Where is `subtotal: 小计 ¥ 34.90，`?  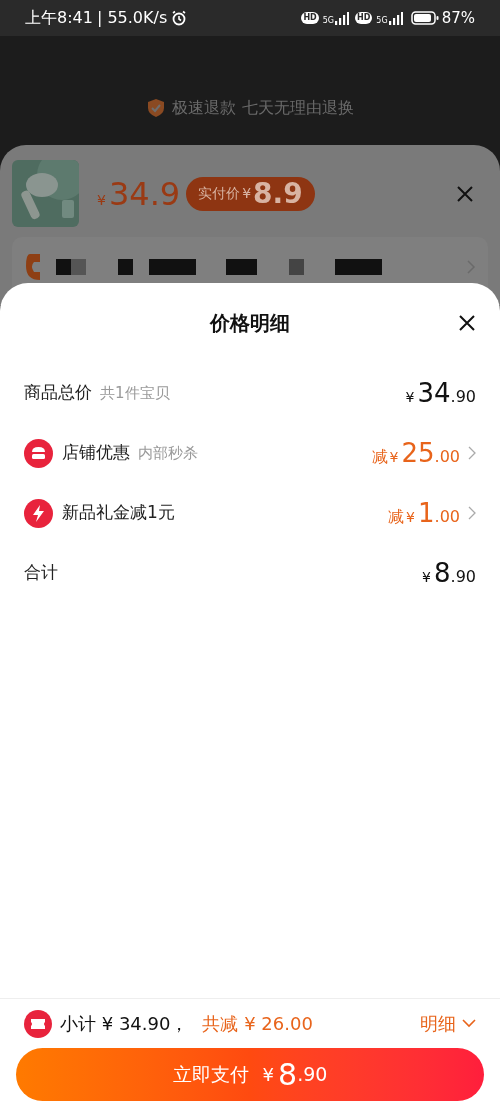 subtotal: 小计 ¥ 34.90， is located at coordinates (124, 1024).